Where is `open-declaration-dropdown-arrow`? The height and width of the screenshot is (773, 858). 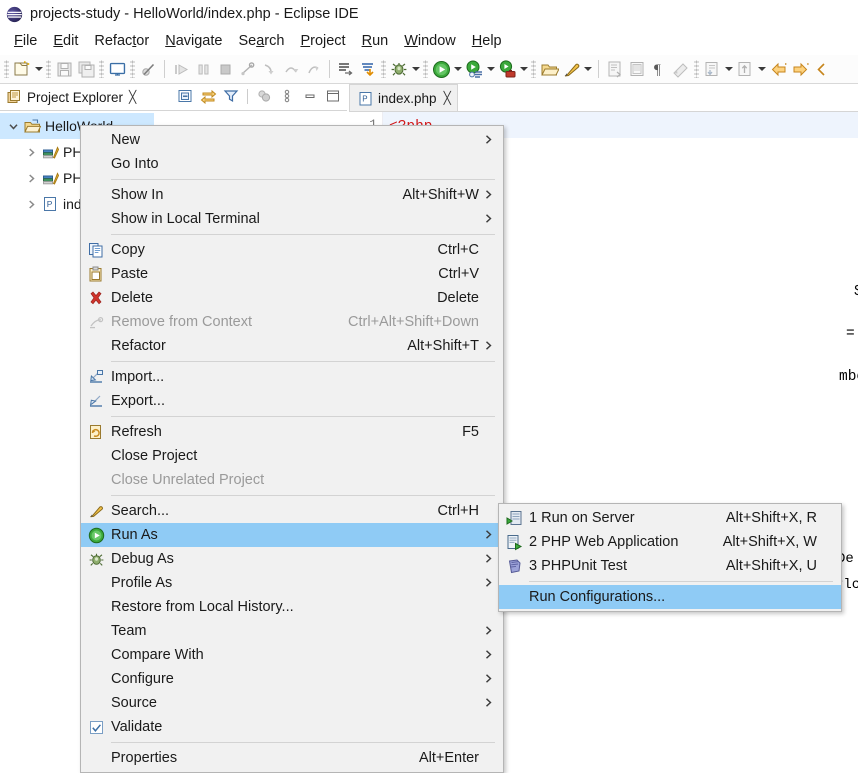 open-declaration-dropdown-arrow is located at coordinates (761, 69).